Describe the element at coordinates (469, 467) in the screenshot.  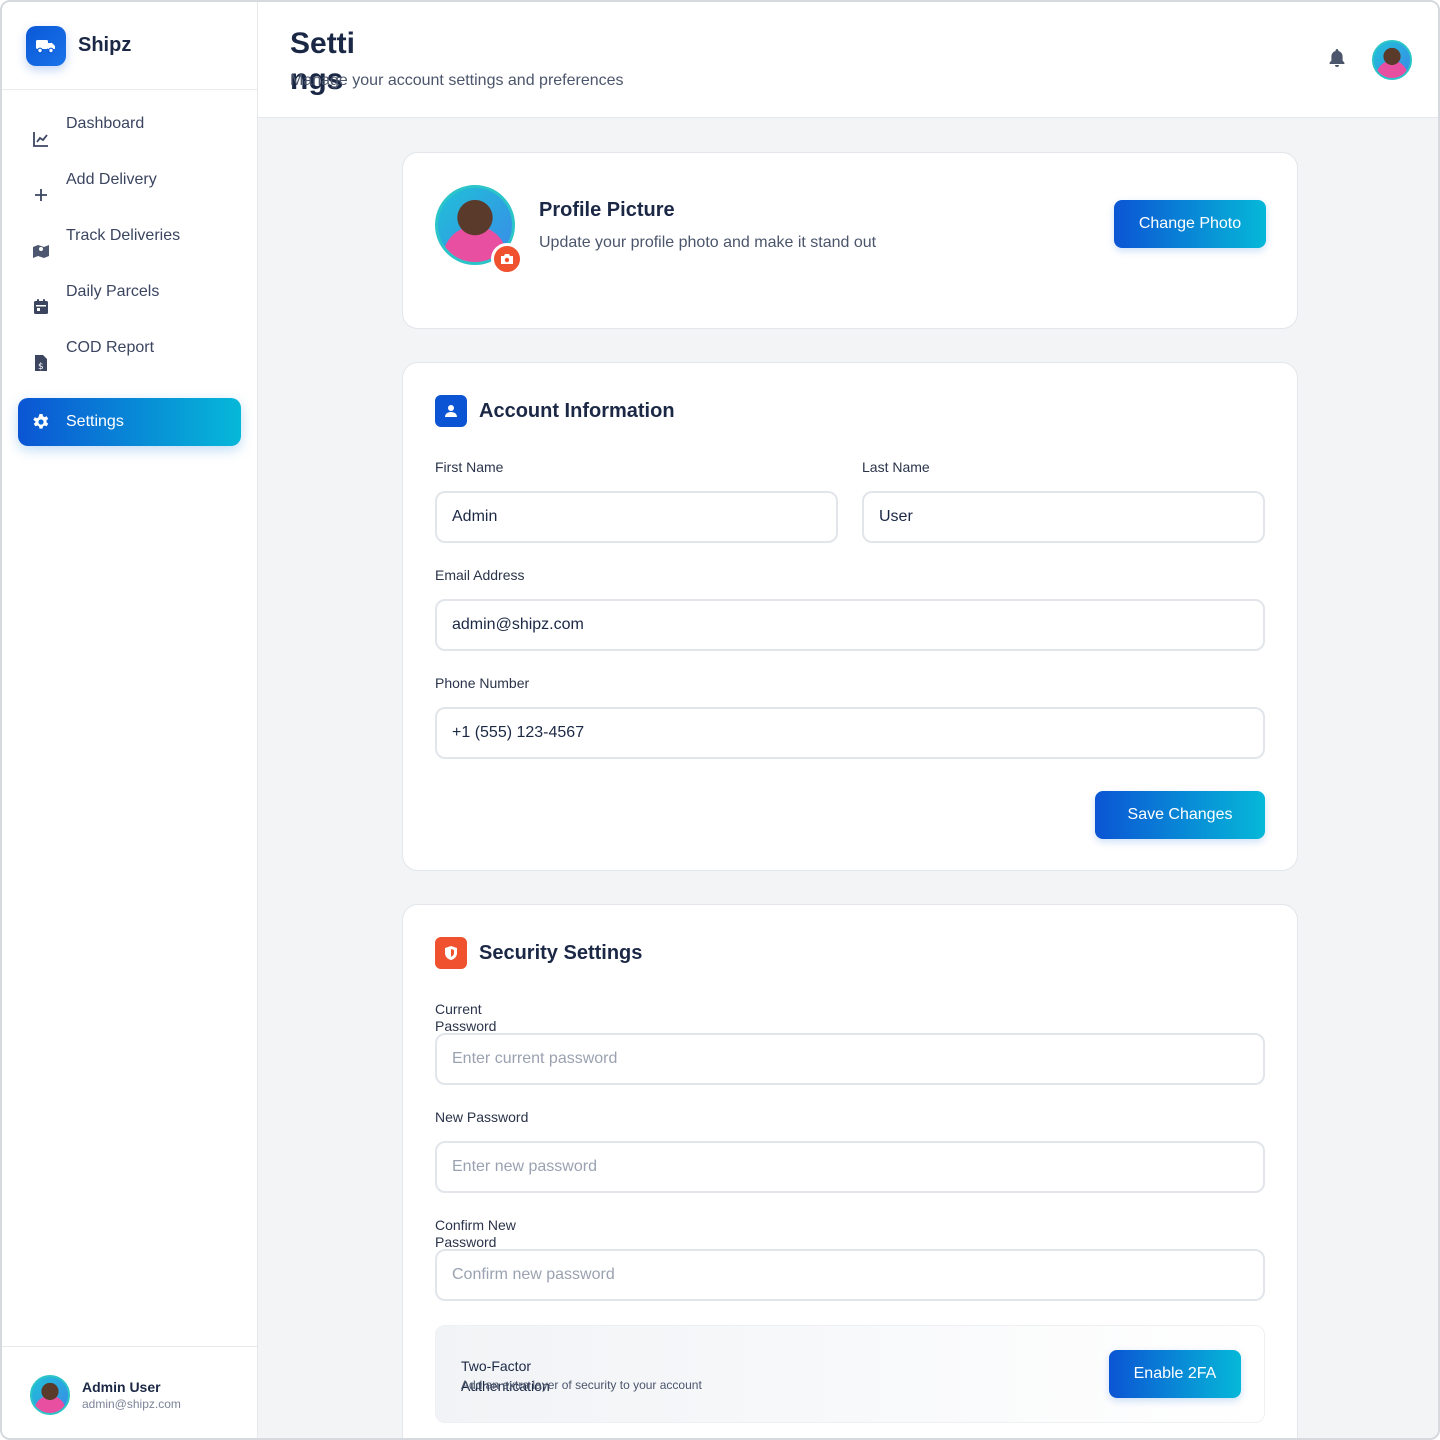
I see `first-name-label: First Name` at that location.